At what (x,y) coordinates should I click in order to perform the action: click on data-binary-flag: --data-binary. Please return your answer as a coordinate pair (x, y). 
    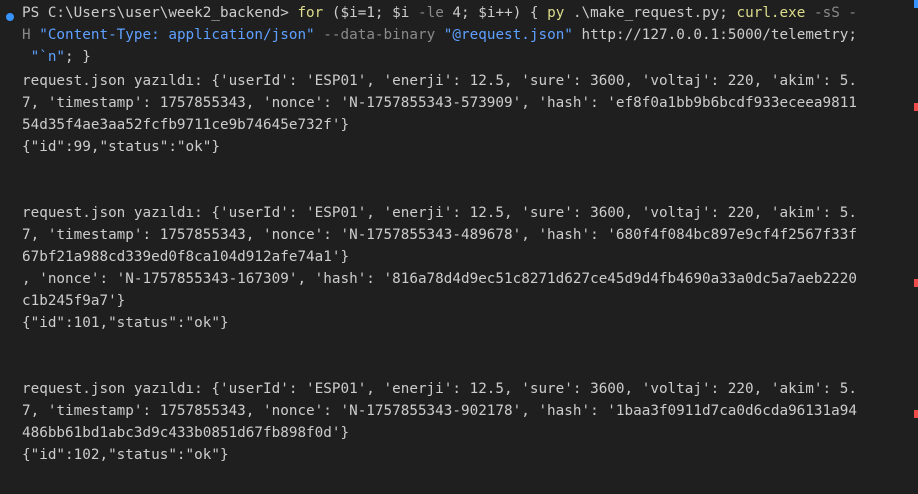
    Looking at the image, I should click on (379, 35).